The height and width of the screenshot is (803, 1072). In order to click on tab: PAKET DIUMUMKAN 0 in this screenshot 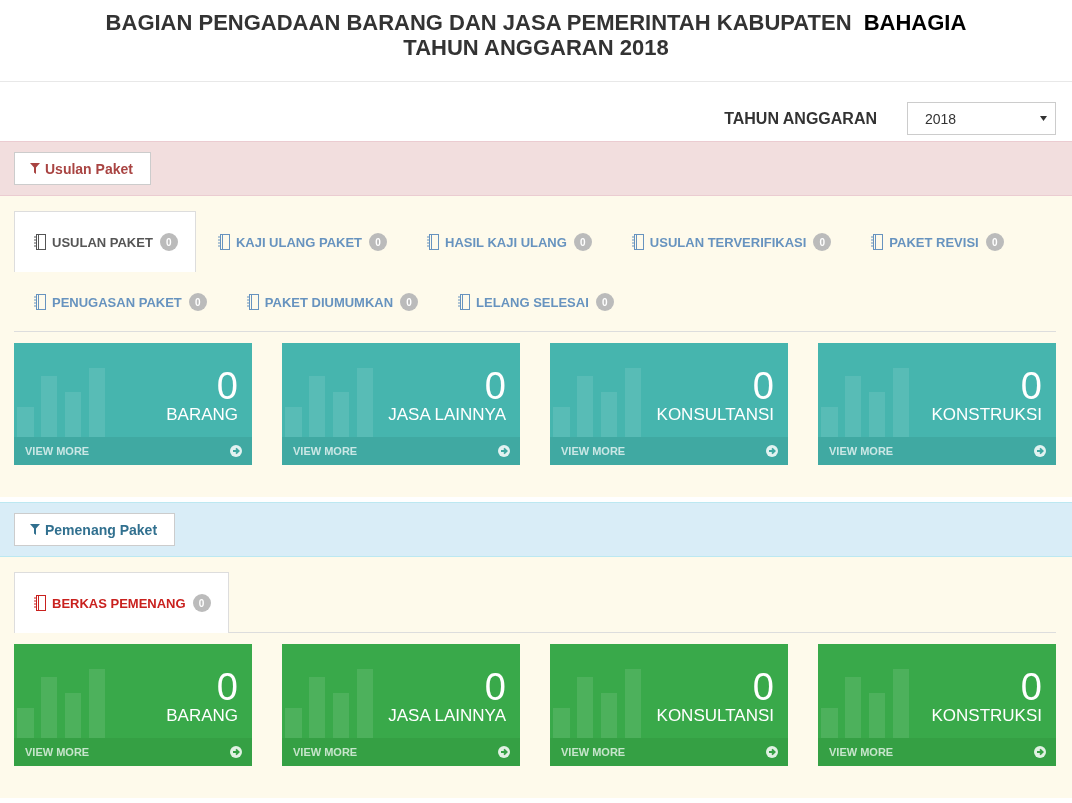, I will do `click(331, 301)`.